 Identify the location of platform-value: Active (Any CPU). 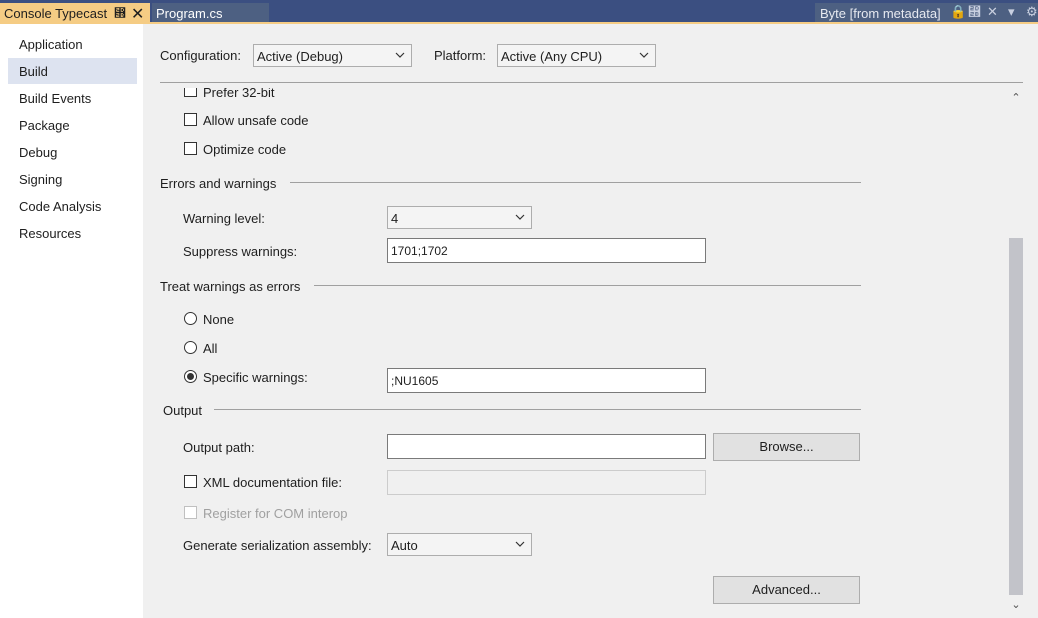
(552, 56).